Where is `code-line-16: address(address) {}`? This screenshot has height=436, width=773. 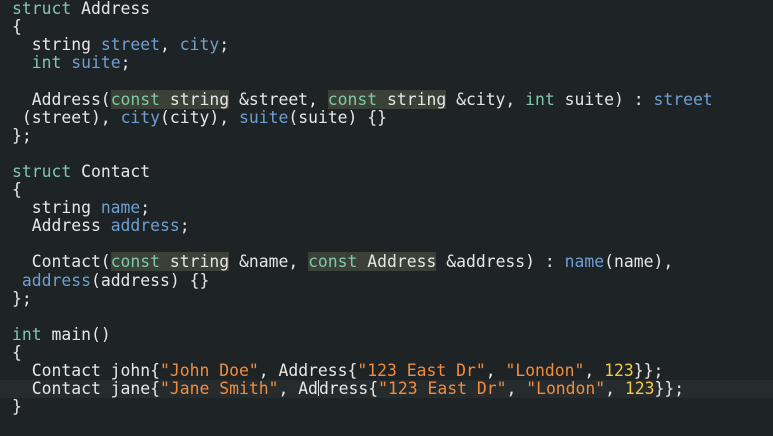
code-line-16: address(address) {} is located at coordinates (111, 280).